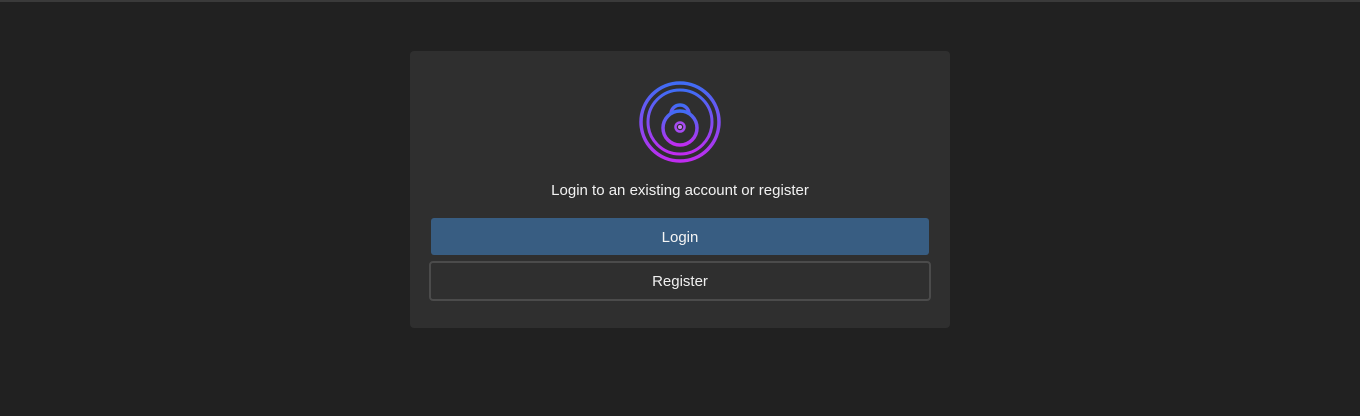 The height and width of the screenshot is (416, 1360). I want to click on lock-icon, so click(680, 122).